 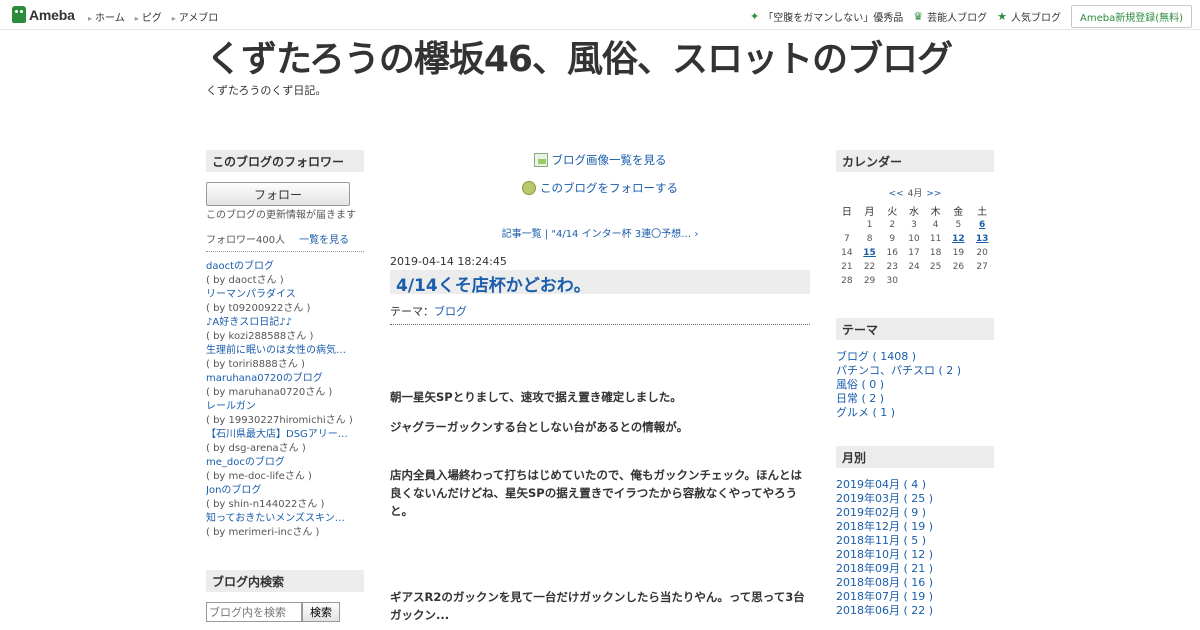 I want to click on archive-item: 2018年11月 ( 5 ), so click(x=915, y=541).